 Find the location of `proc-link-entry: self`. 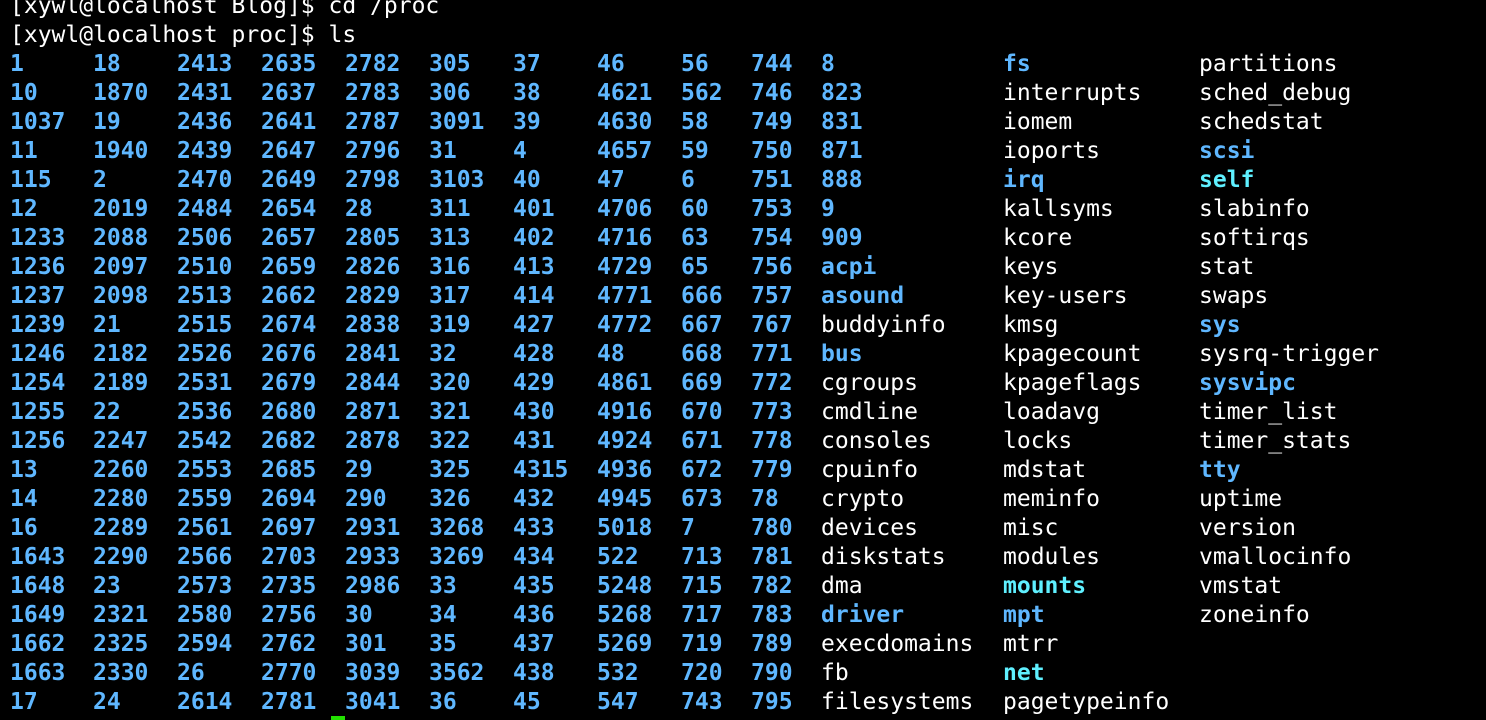

proc-link-entry: self is located at coordinates (1227, 180).